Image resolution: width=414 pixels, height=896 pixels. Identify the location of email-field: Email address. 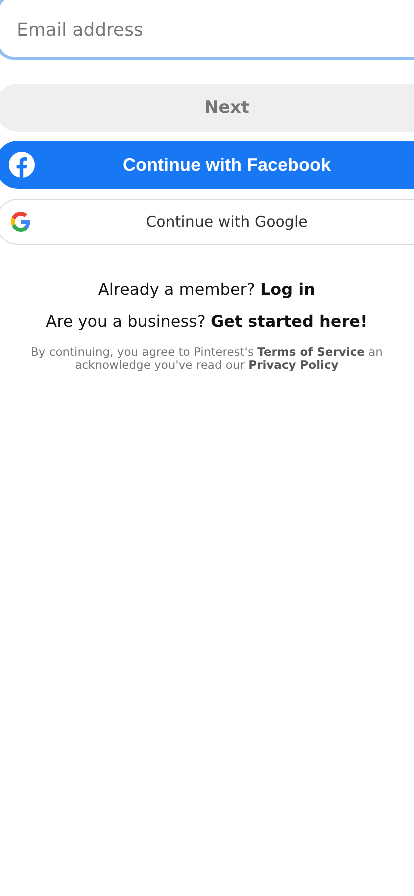
(207, 30).